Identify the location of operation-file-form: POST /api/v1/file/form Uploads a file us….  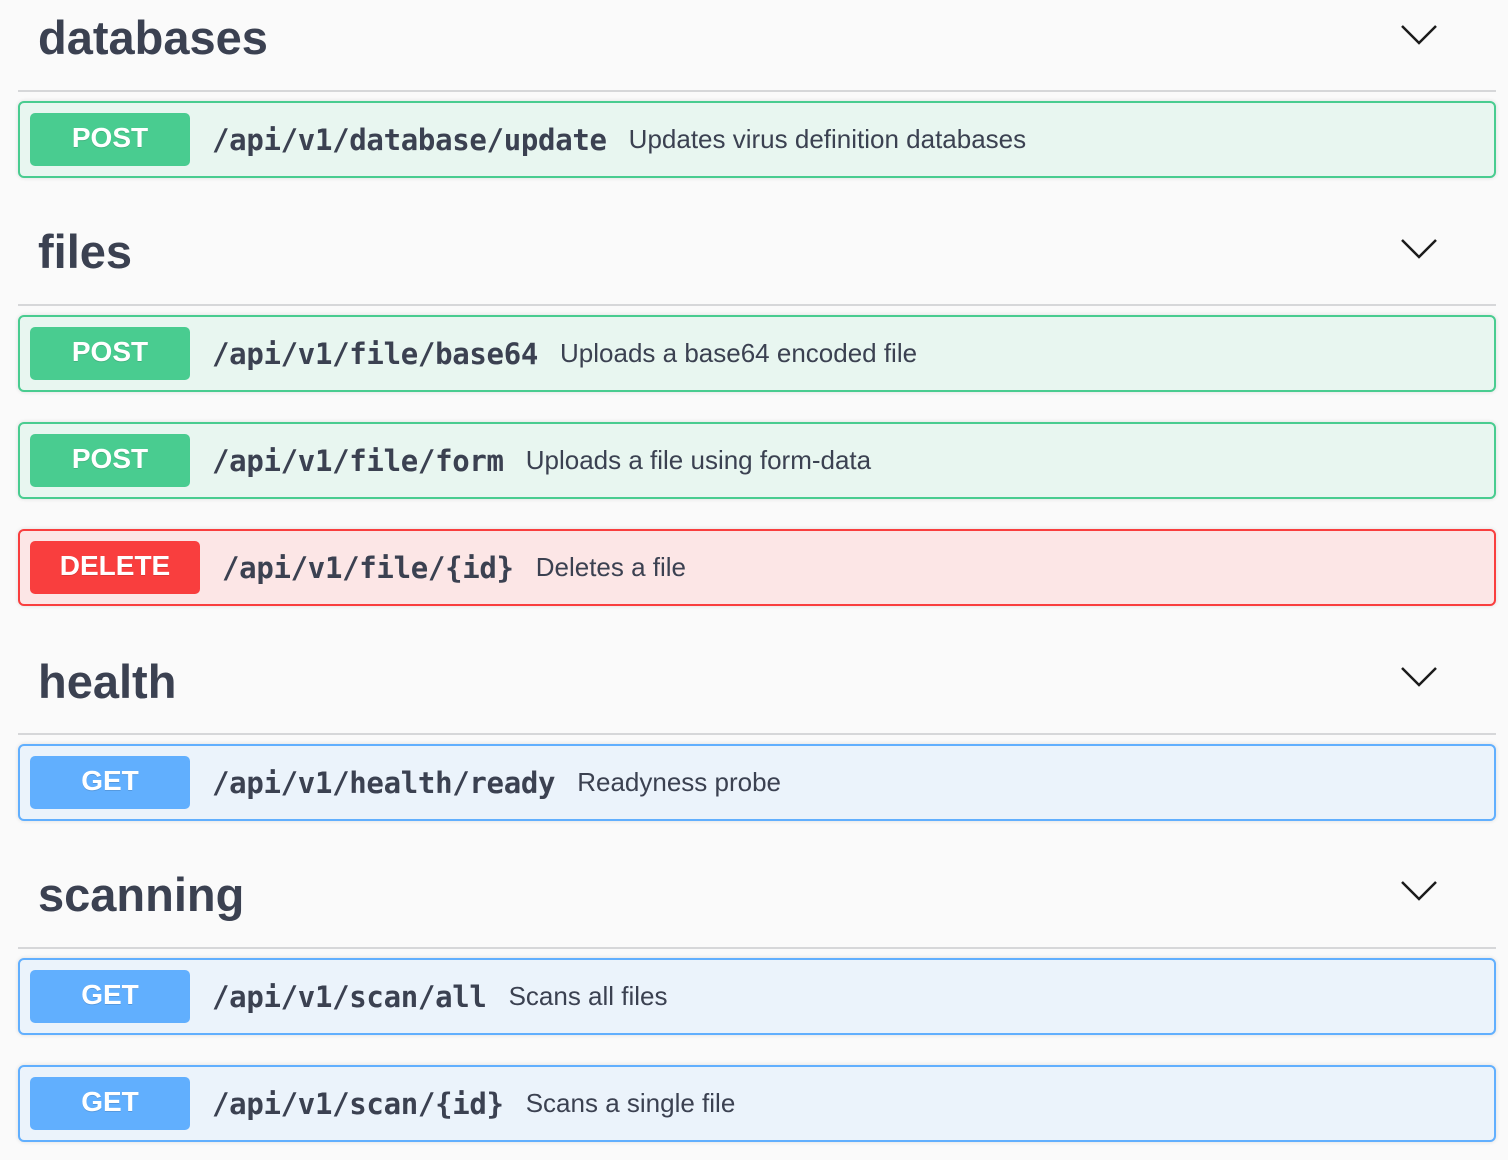
(757, 460).